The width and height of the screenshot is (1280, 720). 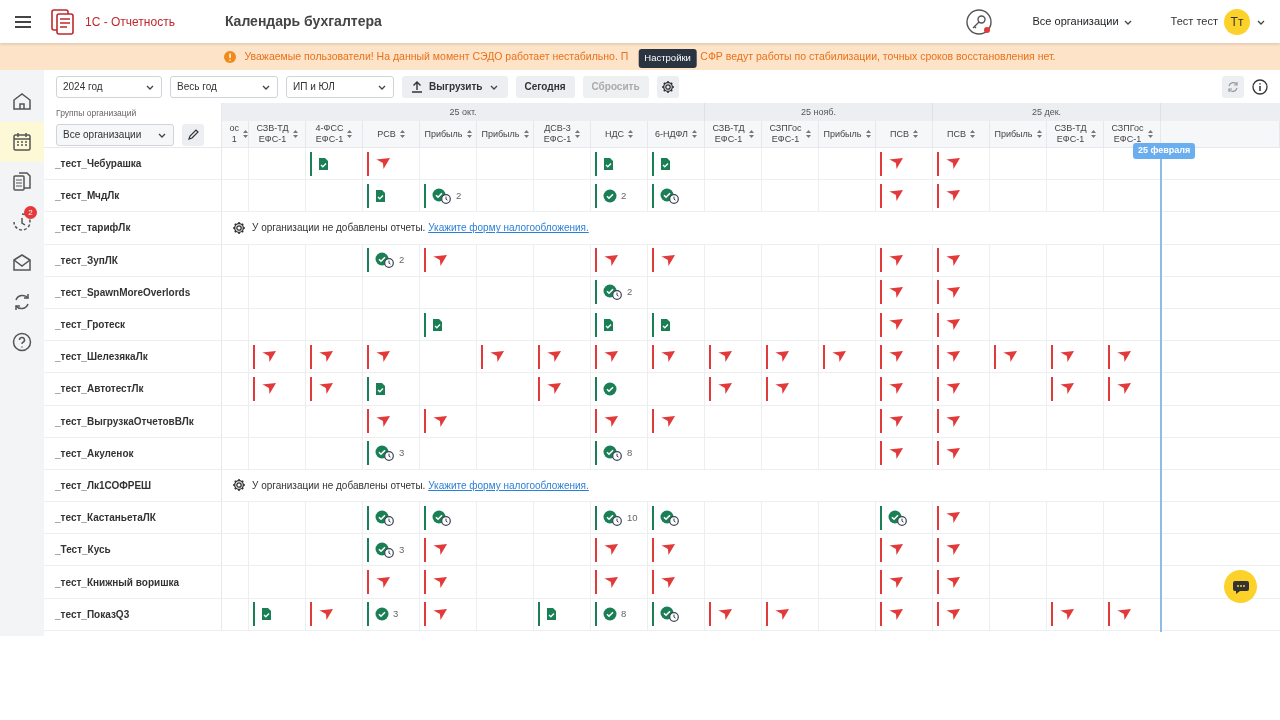 I want to click on user-name: Тест тест, so click(x=1194, y=21).